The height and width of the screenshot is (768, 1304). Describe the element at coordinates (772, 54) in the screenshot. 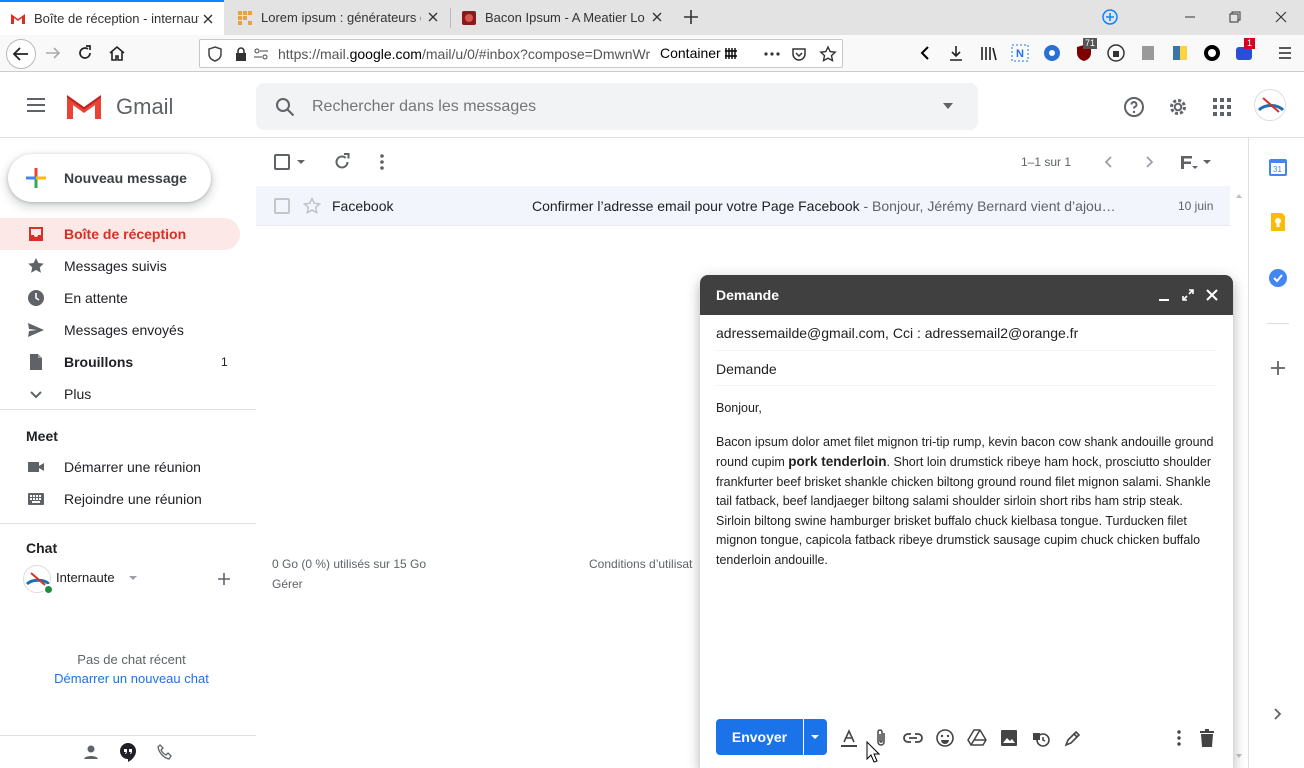

I see `page-actions-icon` at that location.